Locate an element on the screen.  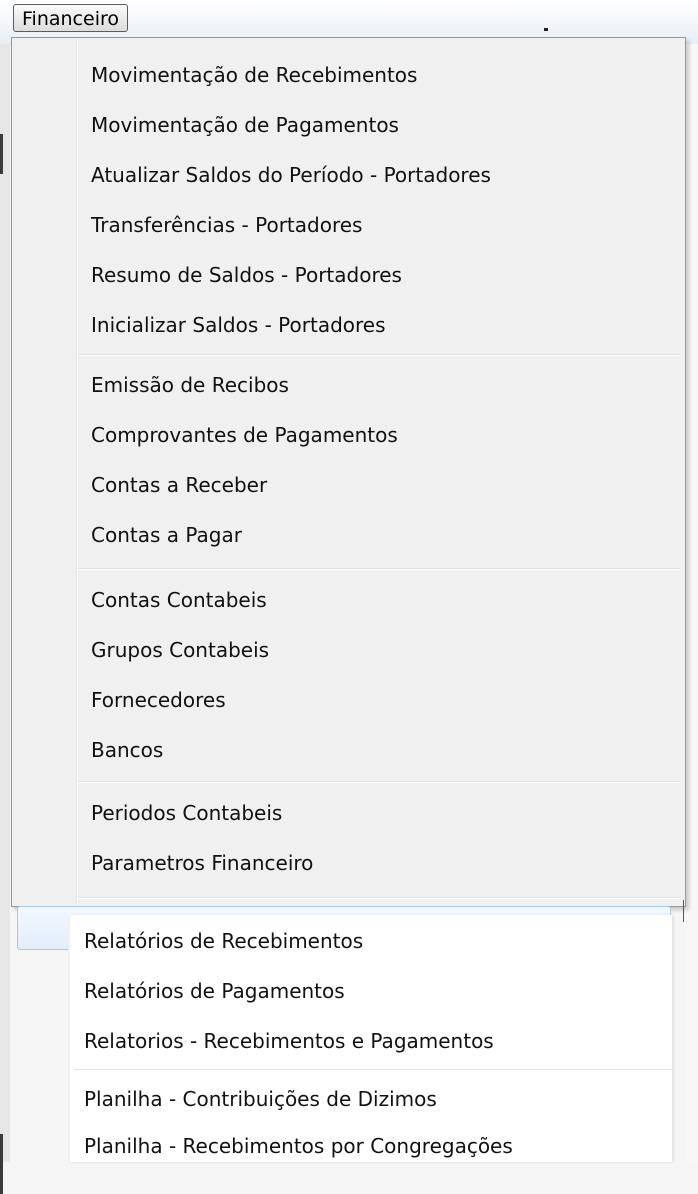
menu-item-label: Emissão de Recibos is located at coordinates (190, 385).